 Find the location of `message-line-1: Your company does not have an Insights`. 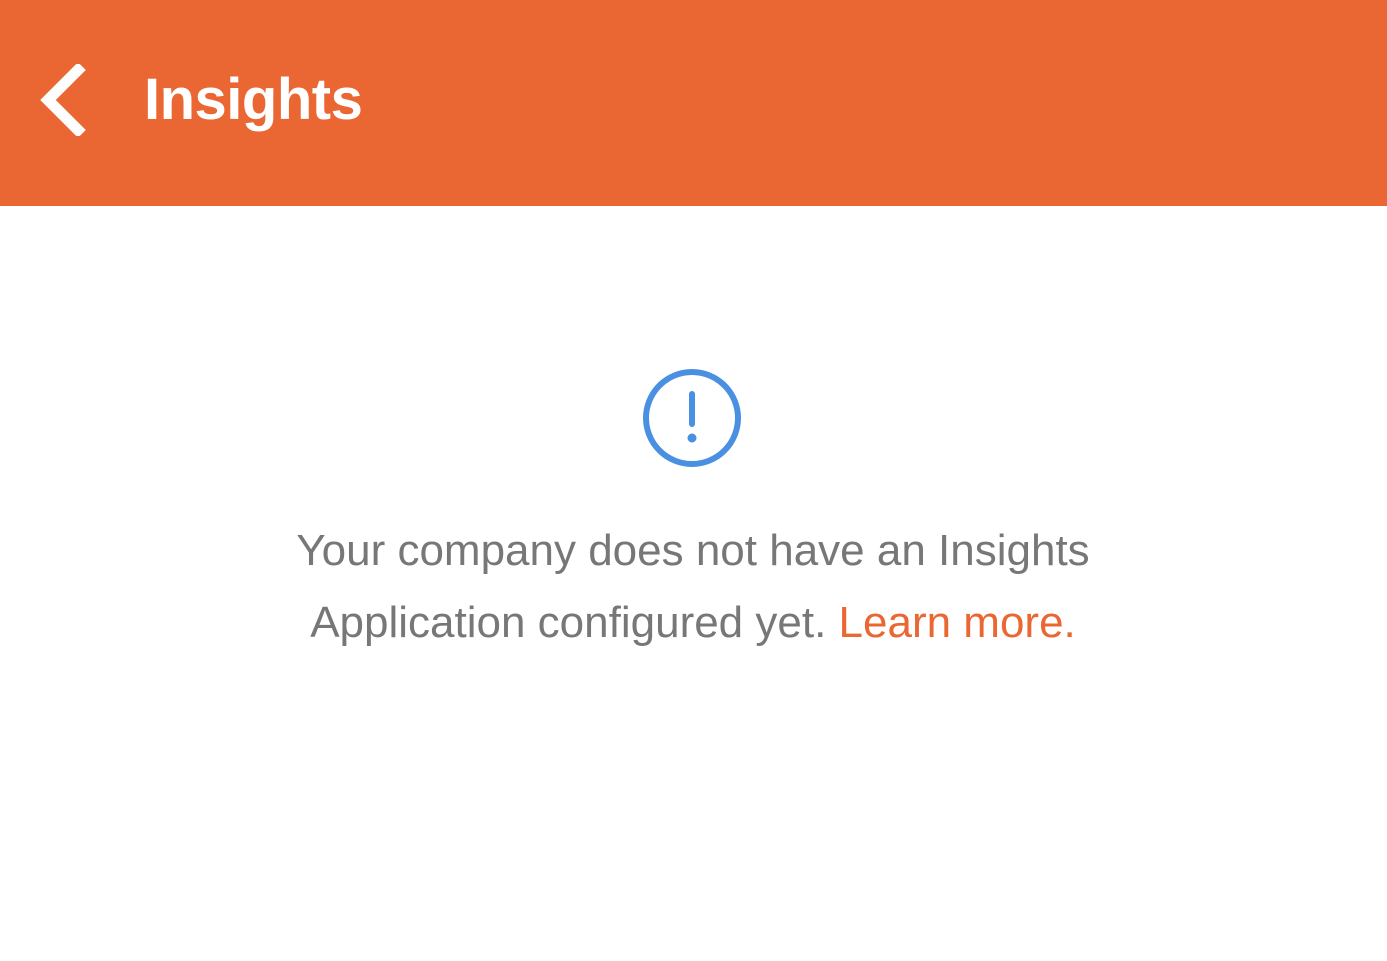

message-line-1: Your company does not have an Insights is located at coordinates (693, 550).